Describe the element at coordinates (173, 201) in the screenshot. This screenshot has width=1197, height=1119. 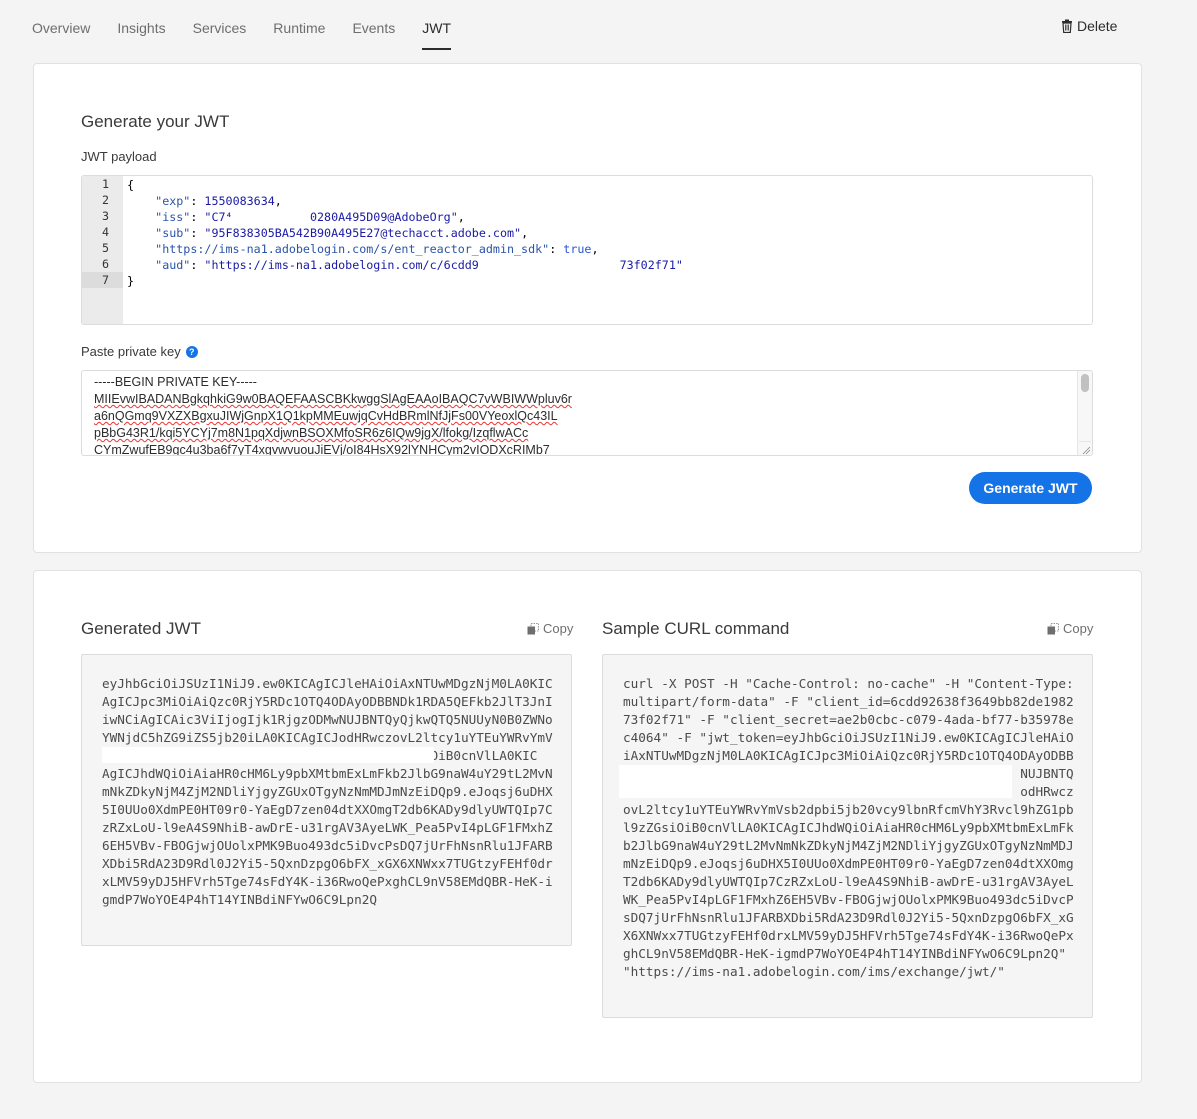
I see `code-token: "exp"` at that location.